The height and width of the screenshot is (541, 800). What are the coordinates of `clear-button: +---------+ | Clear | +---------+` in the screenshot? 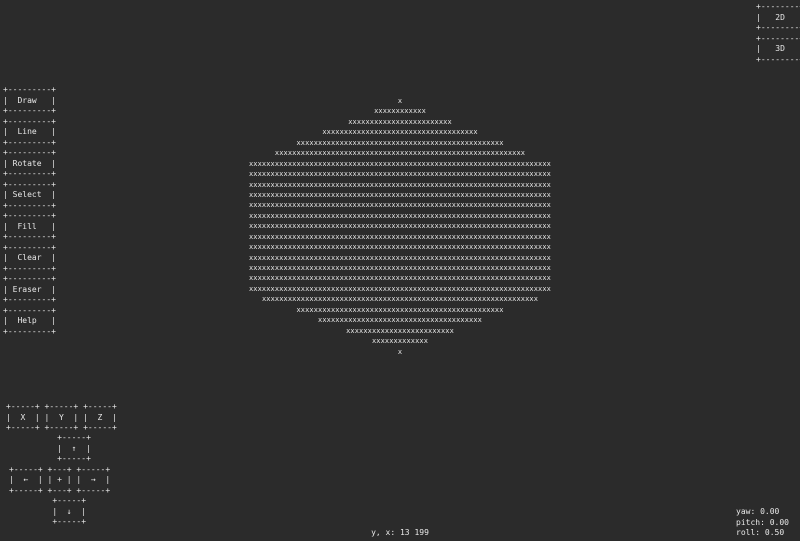 It's located at (29, 258).